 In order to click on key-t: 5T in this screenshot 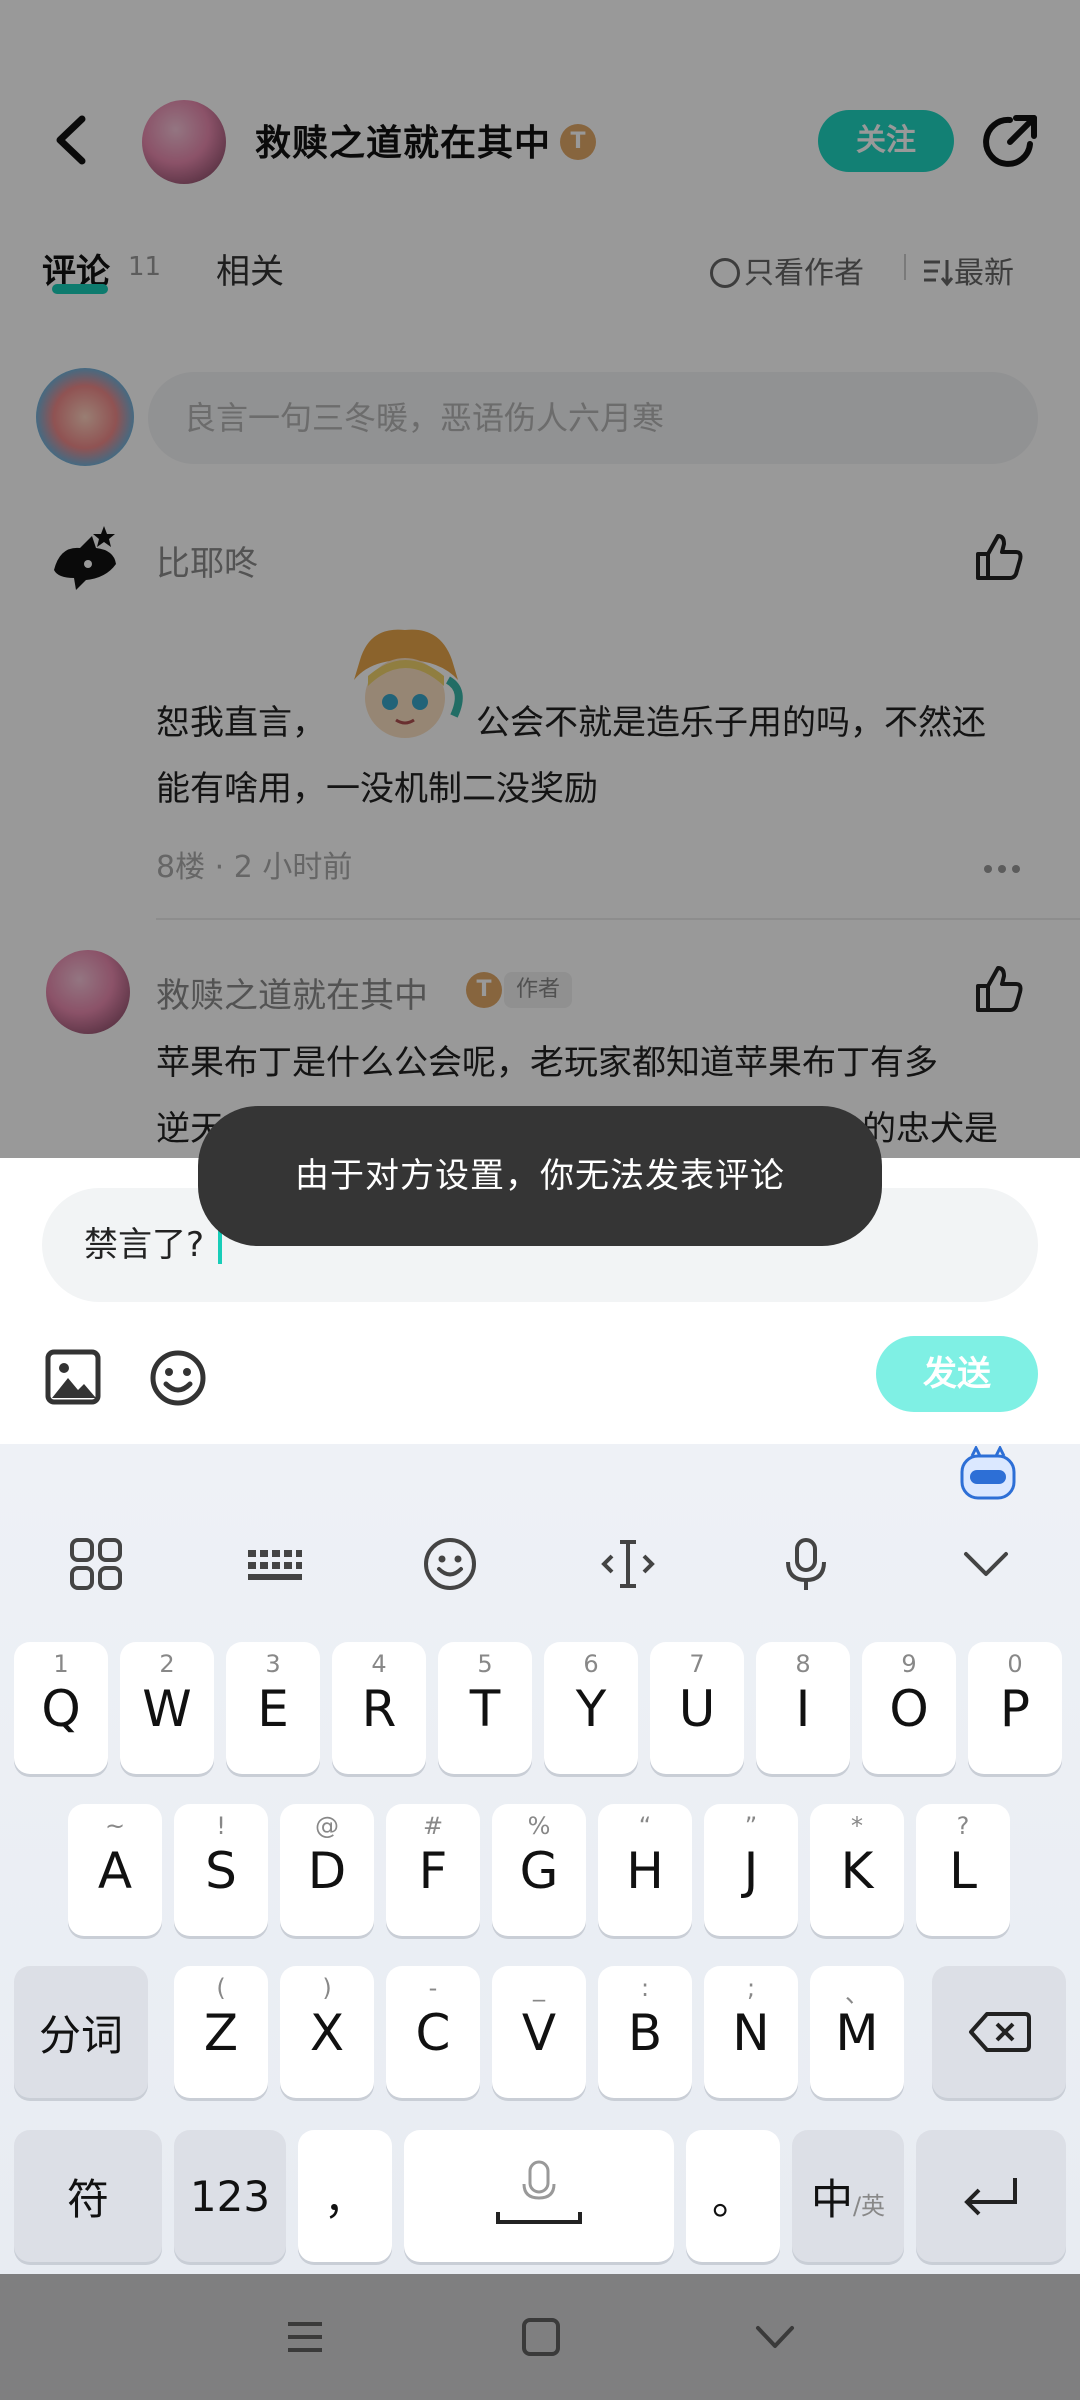, I will do `click(485, 1708)`.